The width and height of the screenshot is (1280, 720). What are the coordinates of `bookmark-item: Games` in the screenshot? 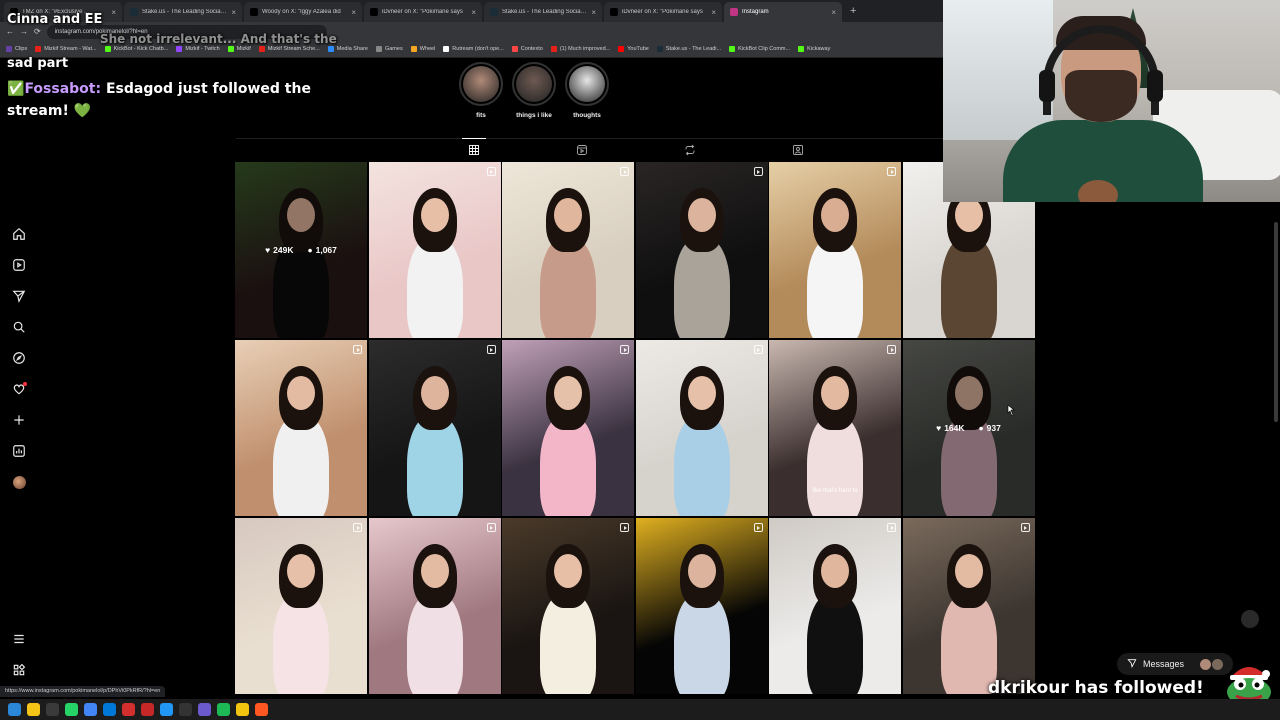 It's located at (389, 49).